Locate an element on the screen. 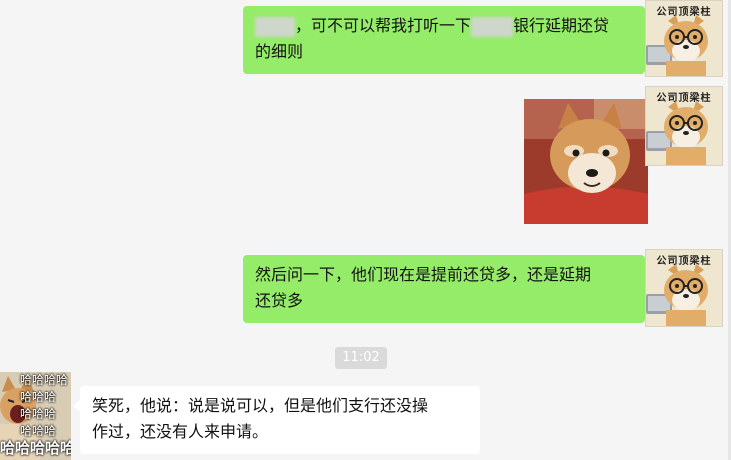 This screenshot has width=731, height=460. message-bubble-4: 笑死，他说：说是说可以，但是他们支行还没操 作过，还没有人来申请。 is located at coordinates (276, 420).